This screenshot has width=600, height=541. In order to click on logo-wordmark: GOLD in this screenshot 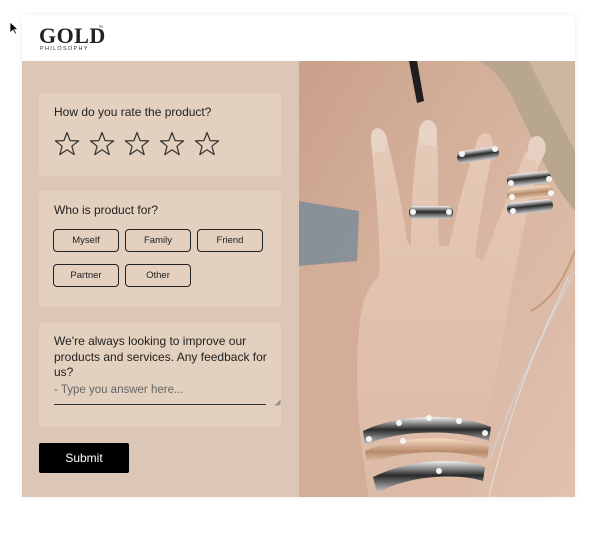, I will do `click(72, 35)`.